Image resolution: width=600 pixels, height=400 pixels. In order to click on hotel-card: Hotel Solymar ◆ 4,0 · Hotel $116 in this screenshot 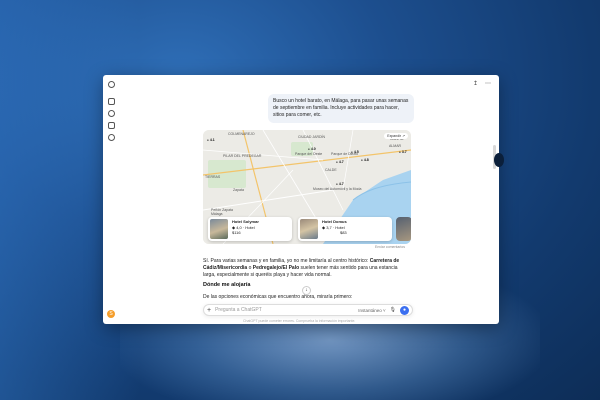, I will do `click(250, 229)`.